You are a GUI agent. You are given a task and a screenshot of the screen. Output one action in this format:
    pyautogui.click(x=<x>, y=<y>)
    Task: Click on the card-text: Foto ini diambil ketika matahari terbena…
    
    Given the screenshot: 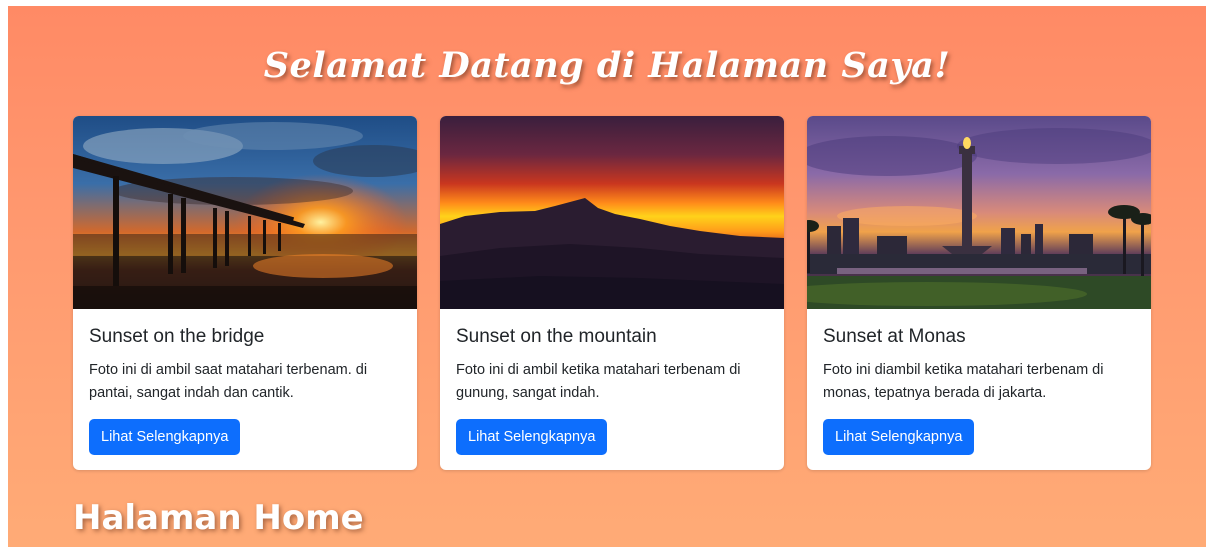 What is the action you would take?
    pyautogui.click(x=963, y=381)
    